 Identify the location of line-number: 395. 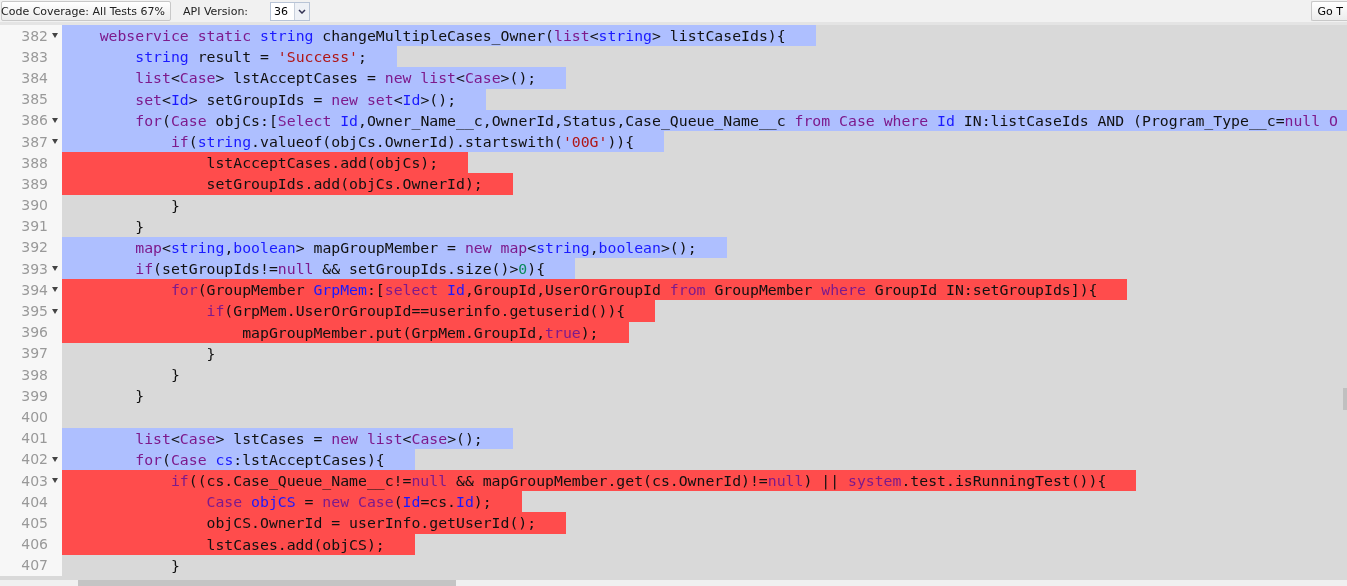
(34, 311).